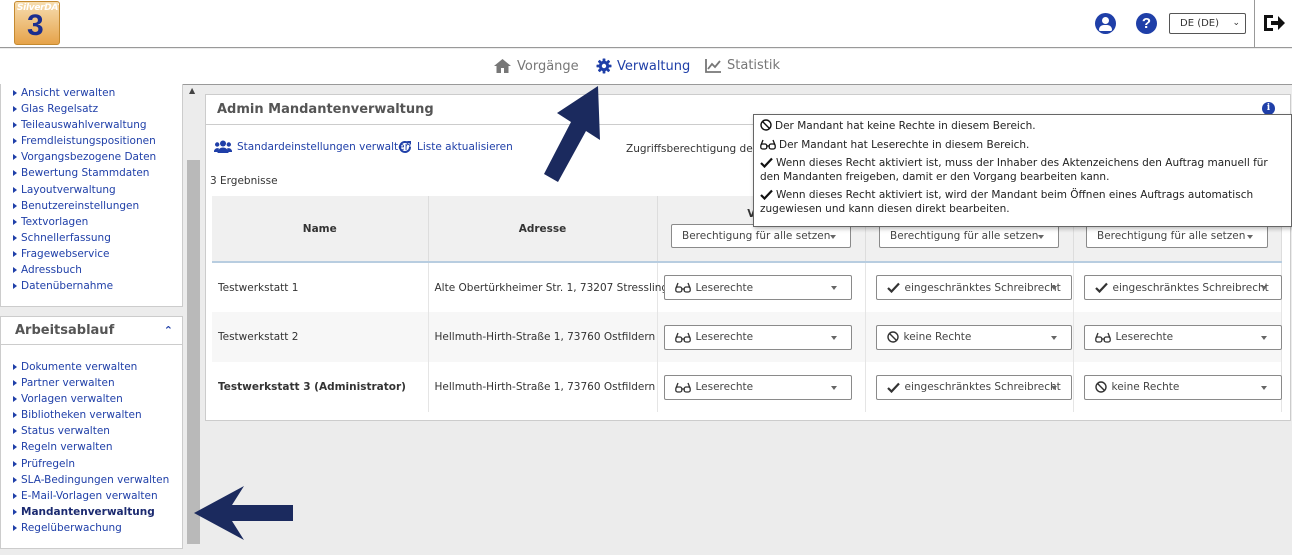 The height and width of the screenshot is (555, 1292). What do you see at coordinates (68, 189) in the screenshot?
I see `sidebar-item-label: Layoutverwaltung` at bounding box center [68, 189].